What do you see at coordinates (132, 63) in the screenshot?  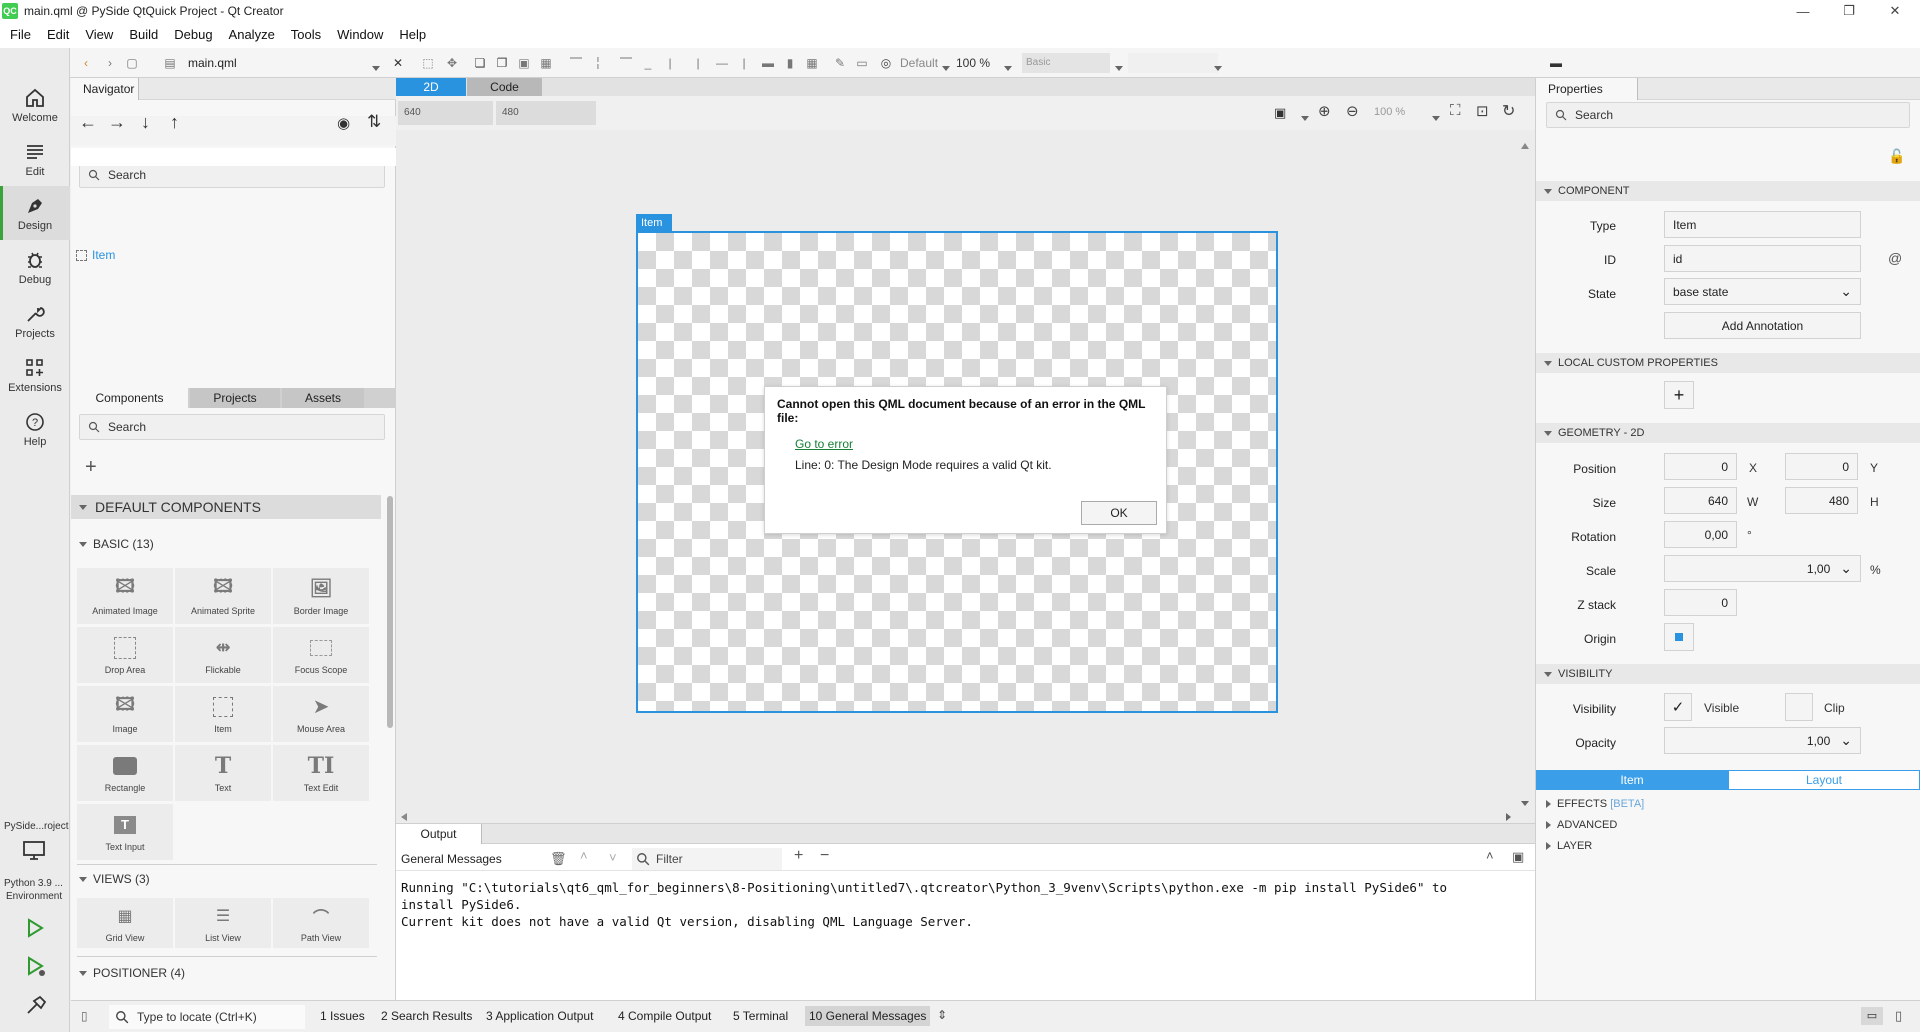 I see `lock-icon: ▢` at bounding box center [132, 63].